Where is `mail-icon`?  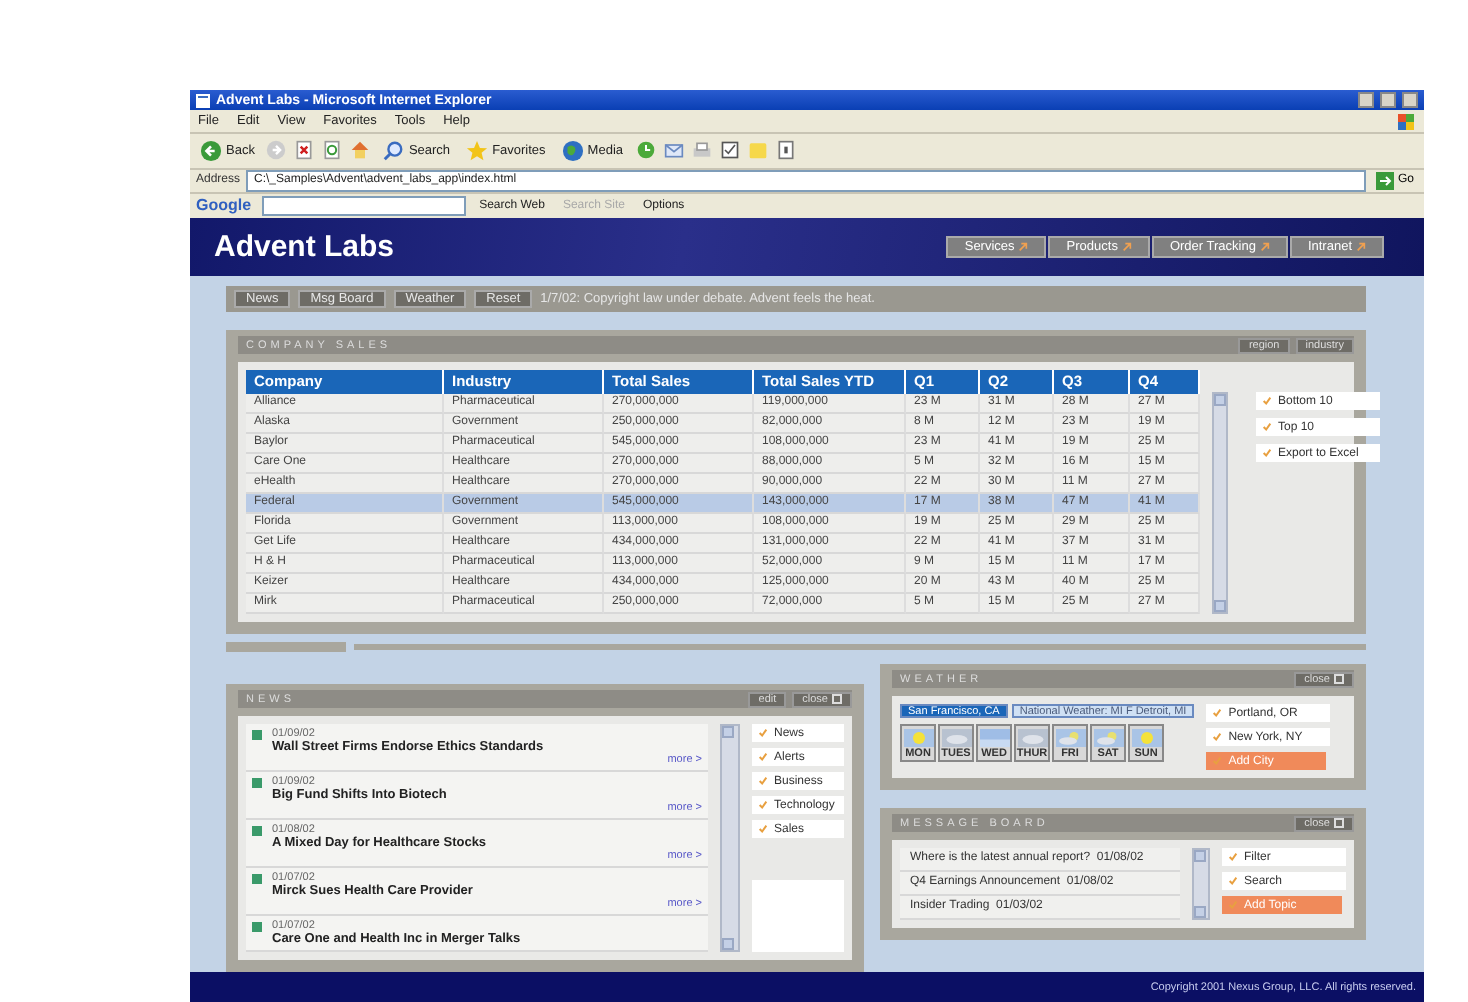 mail-icon is located at coordinates (673, 150).